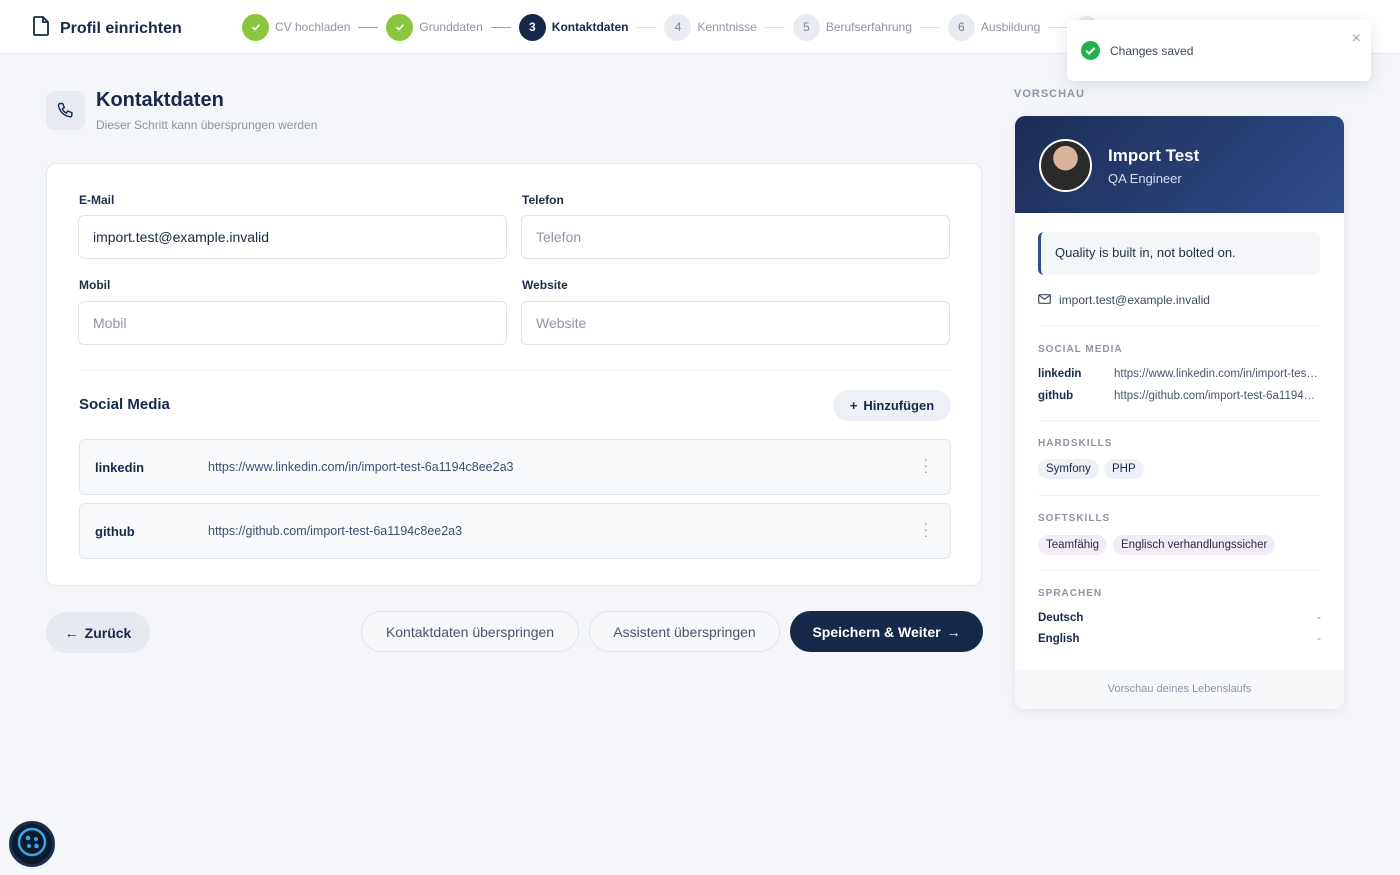 This screenshot has width=1400, height=875. What do you see at coordinates (1075, 443) in the screenshot?
I see `preview-hardskills-title: HARDSKILLS` at bounding box center [1075, 443].